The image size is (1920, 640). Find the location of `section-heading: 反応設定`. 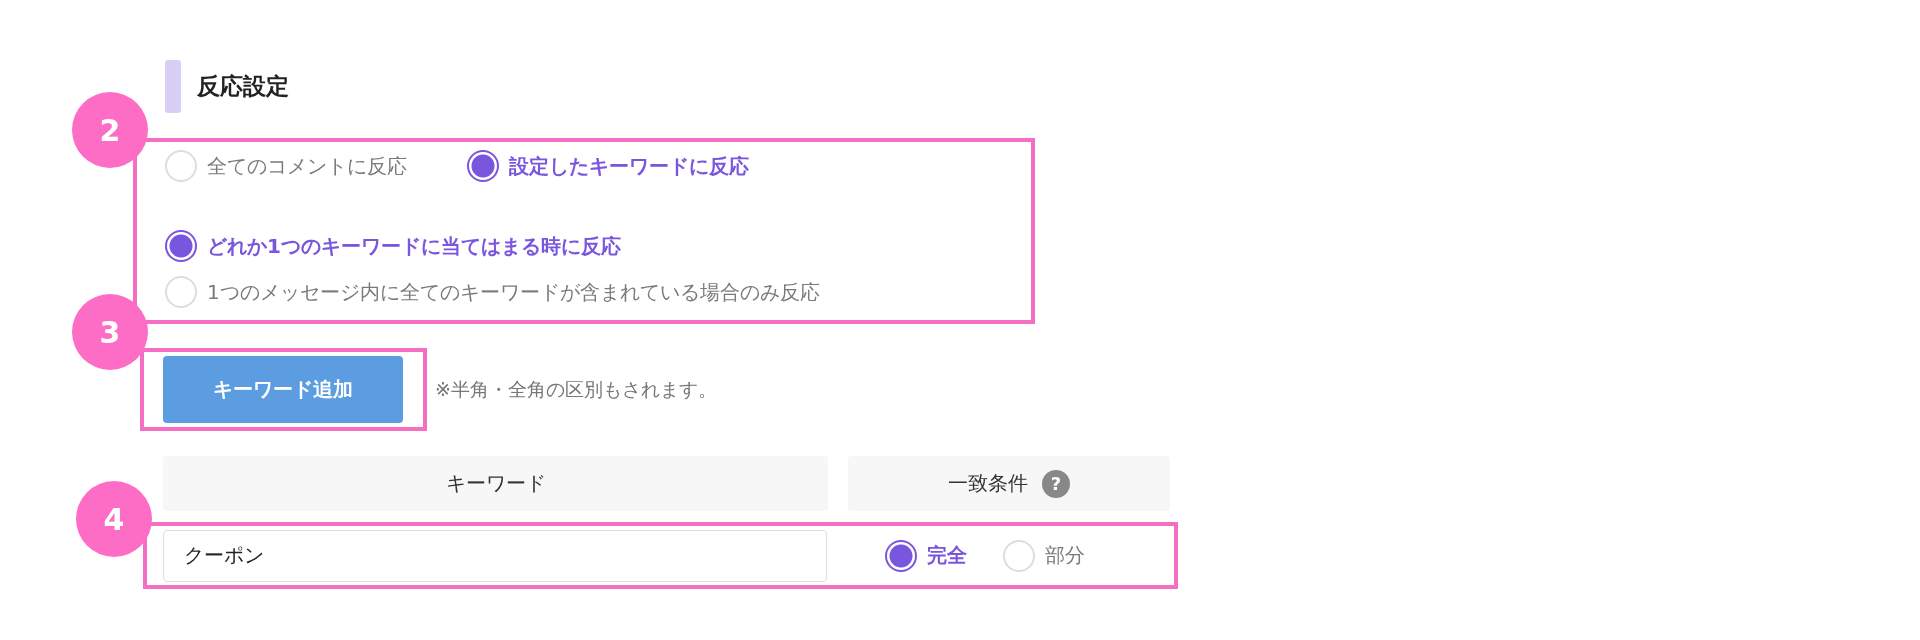

section-heading: 反応設定 is located at coordinates (243, 86).